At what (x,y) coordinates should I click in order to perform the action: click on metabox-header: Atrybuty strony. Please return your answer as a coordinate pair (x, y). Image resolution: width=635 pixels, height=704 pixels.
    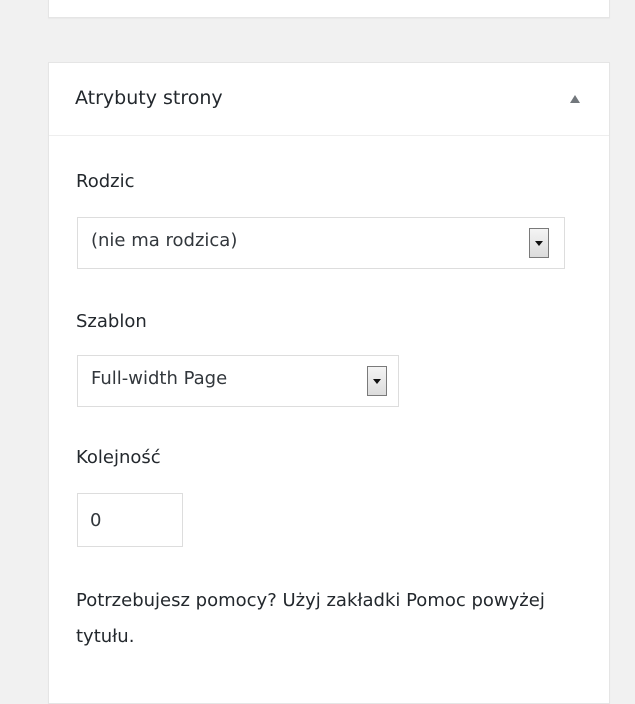
    Looking at the image, I should click on (329, 99).